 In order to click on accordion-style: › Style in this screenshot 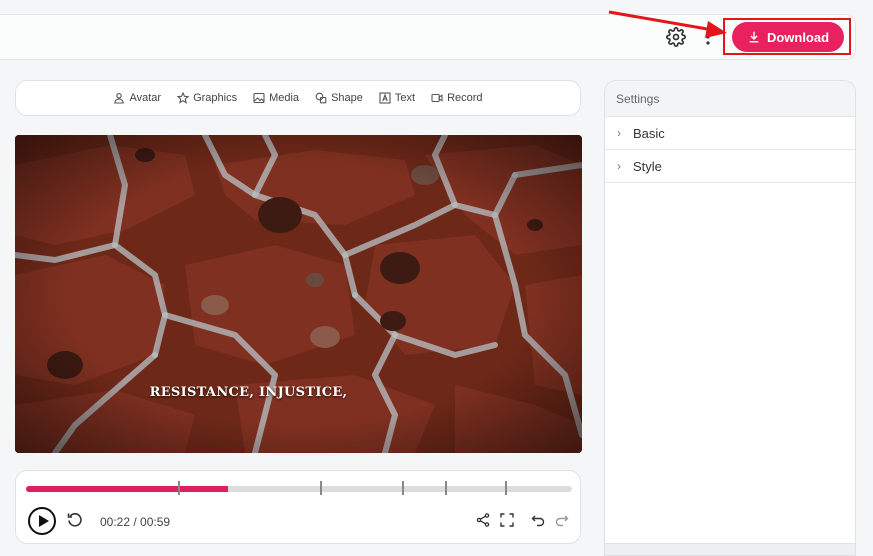, I will do `click(730, 166)`.